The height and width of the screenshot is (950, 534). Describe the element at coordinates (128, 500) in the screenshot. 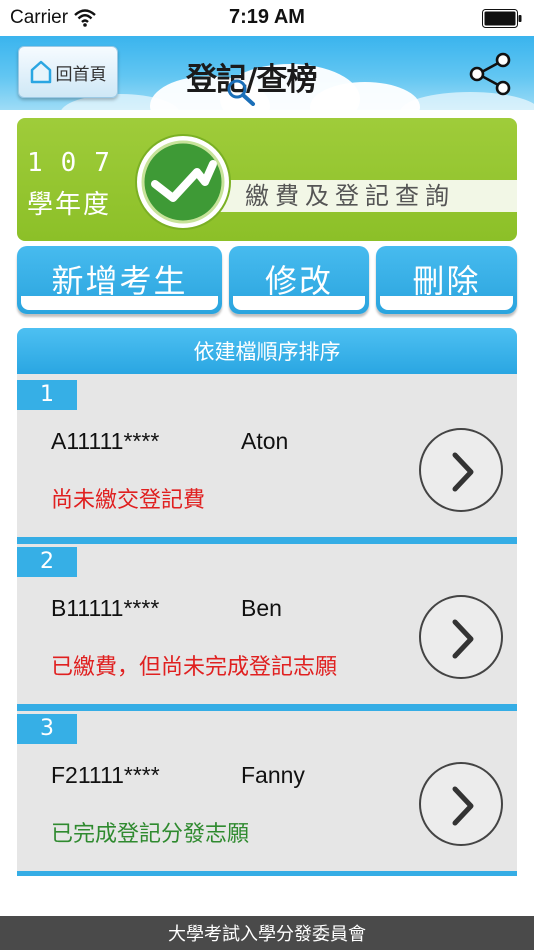

I see `entry-status: 尚未繳交登記費` at that location.